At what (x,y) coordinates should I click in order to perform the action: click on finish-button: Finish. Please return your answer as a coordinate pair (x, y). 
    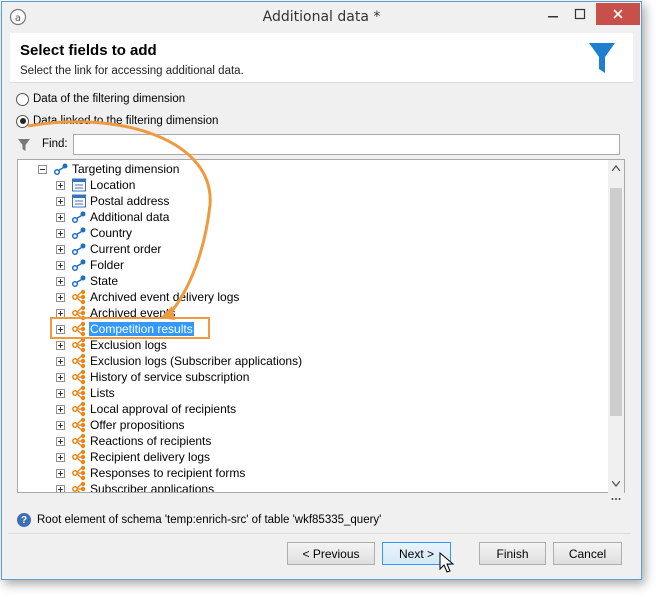
    Looking at the image, I should click on (512, 553).